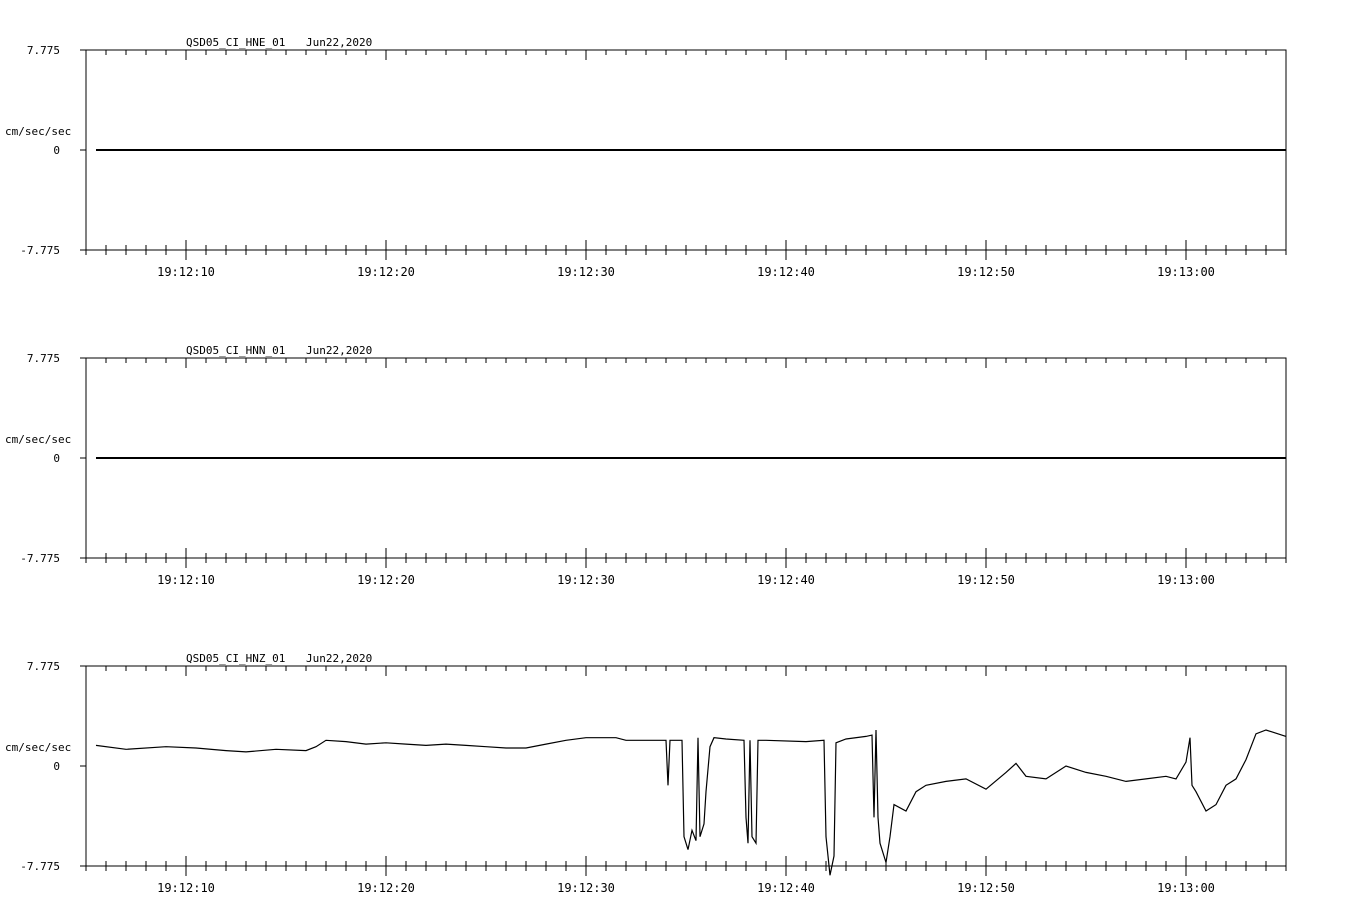 Image resolution: width=1358 pixels, height=924 pixels. What do you see at coordinates (235, 350) in the screenshot?
I see `panel-title: QSD05_CI_HNN_01` at bounding box center [235, 350].